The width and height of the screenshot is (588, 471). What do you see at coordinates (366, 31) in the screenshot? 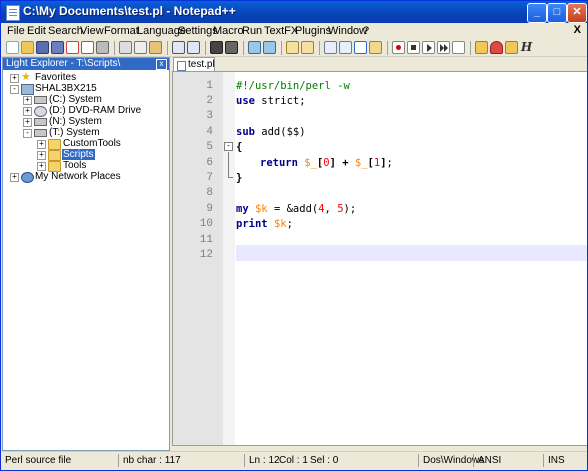
I see `menu-help: ?` at bounding box center [366, 31].